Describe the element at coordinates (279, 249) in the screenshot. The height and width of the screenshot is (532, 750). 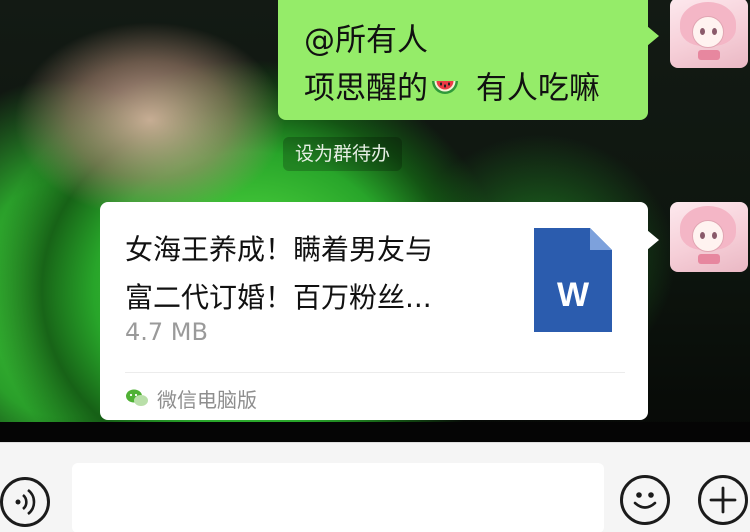
I see `file-title-line: 女海王养成！瞒着男友与` at that location.